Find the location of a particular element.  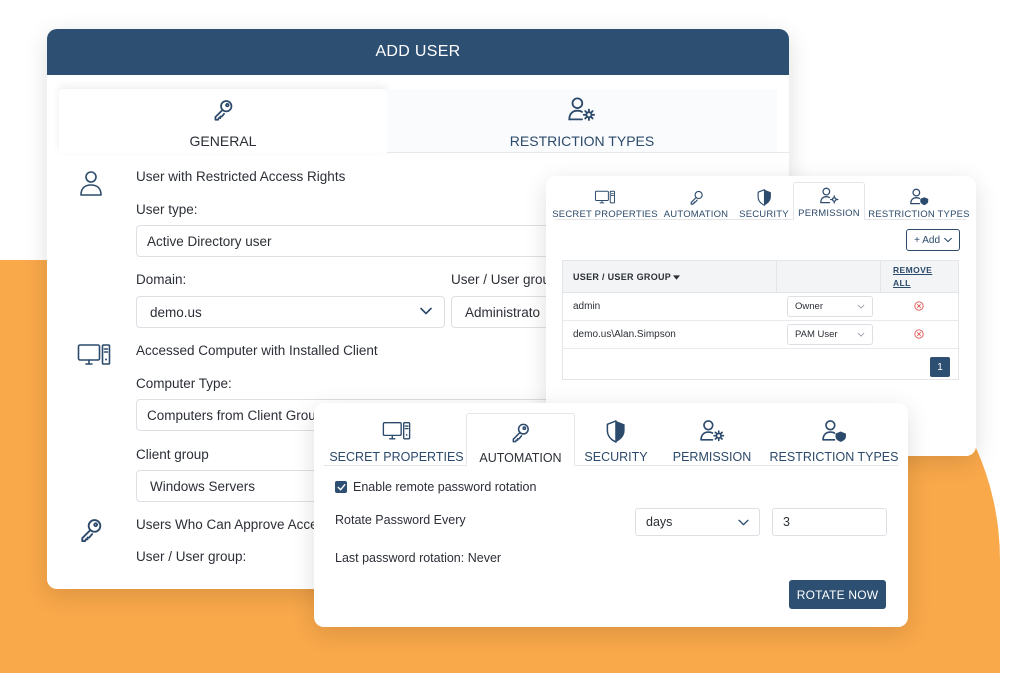

section-approvers-heading: Users Who Can Approve Acce is located at coordinates (227, 524).